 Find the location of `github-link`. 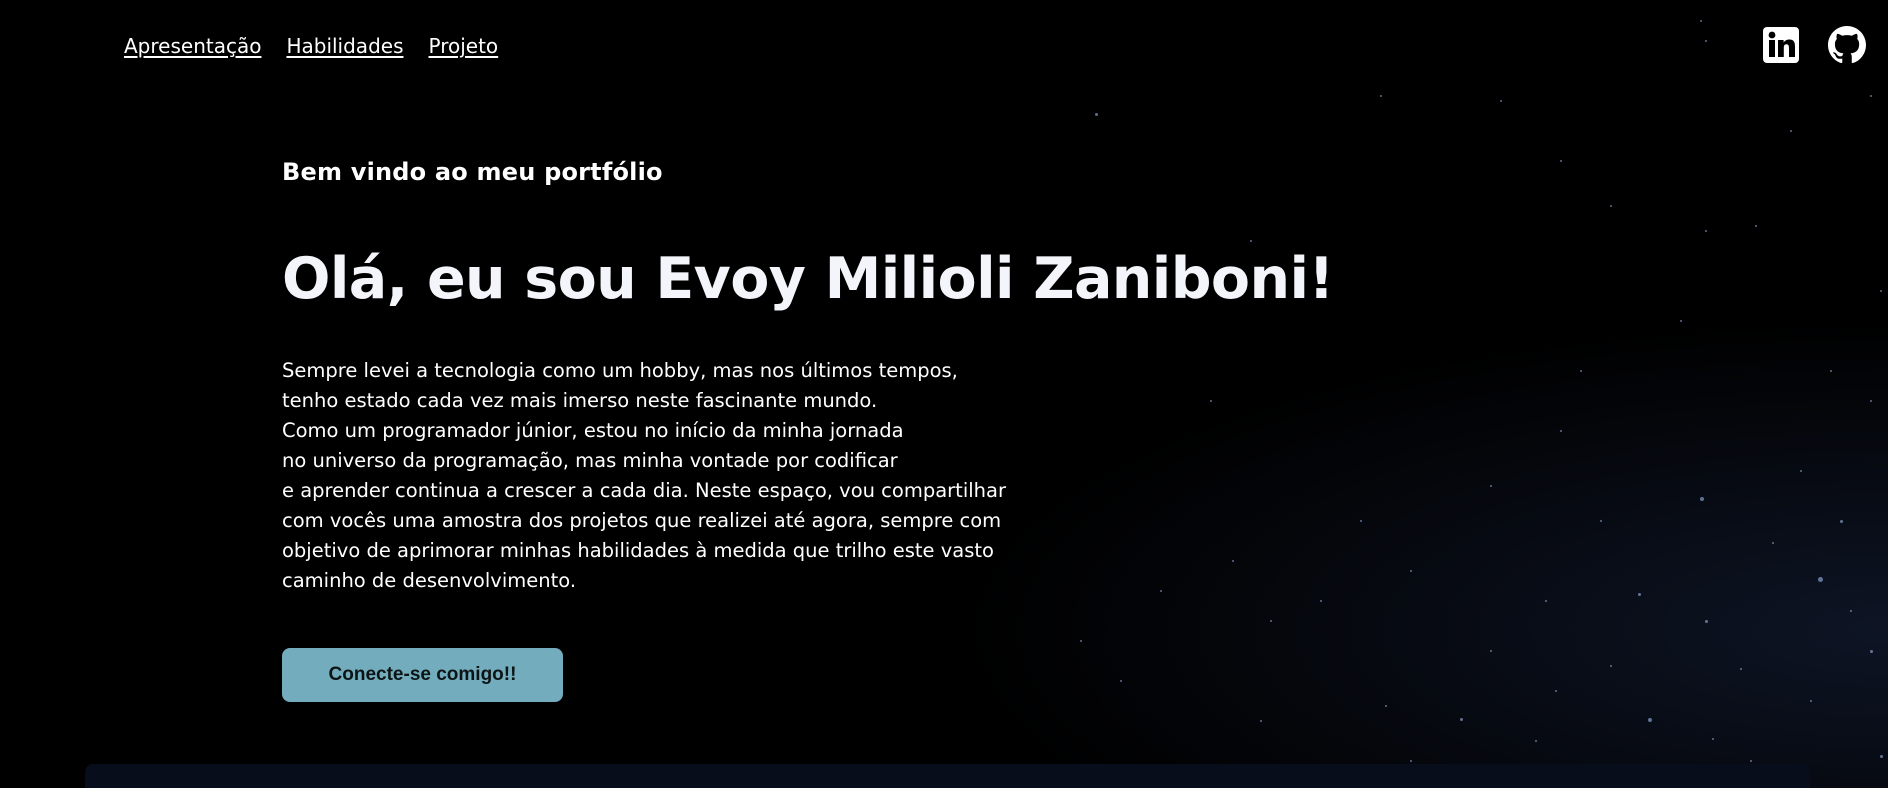

github-link is located at coordinates (1847, 45).